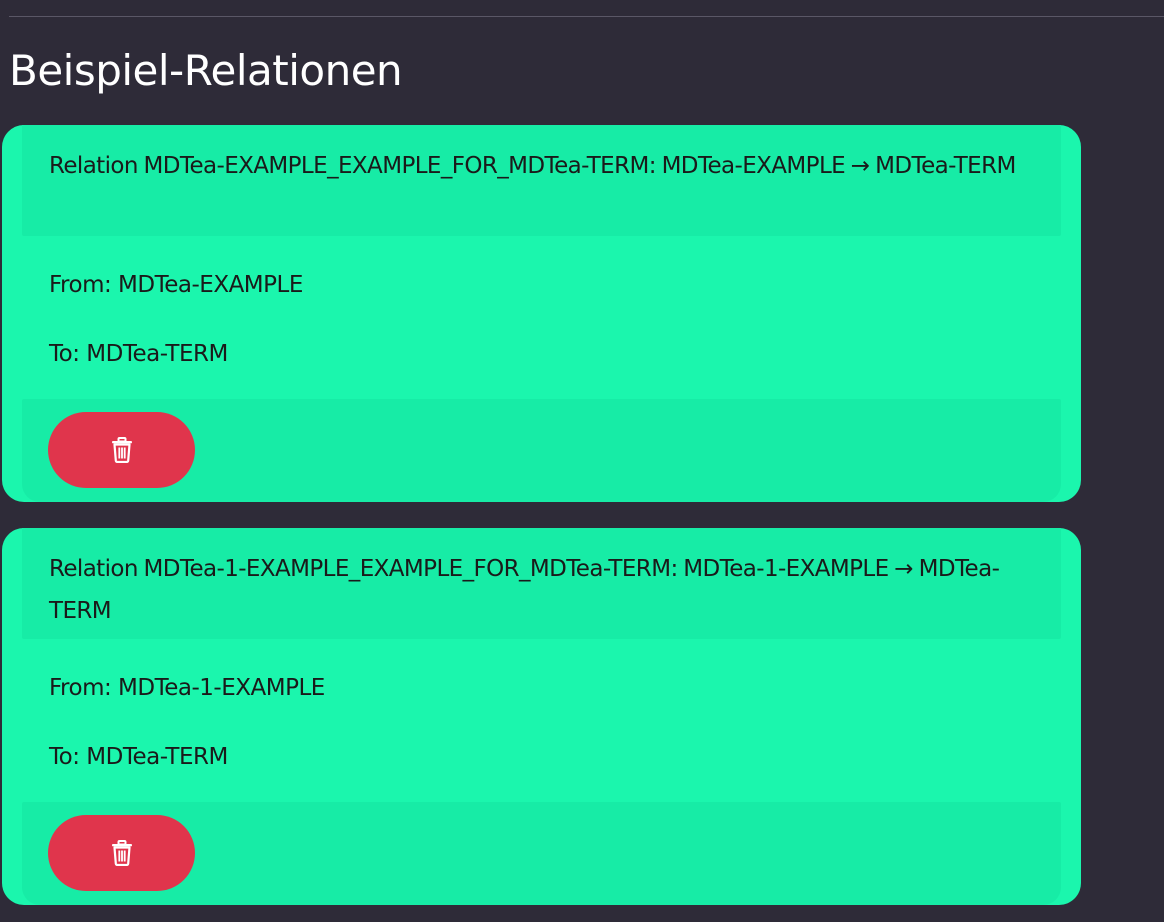  I want to click on top-divider, so click(586, 16).